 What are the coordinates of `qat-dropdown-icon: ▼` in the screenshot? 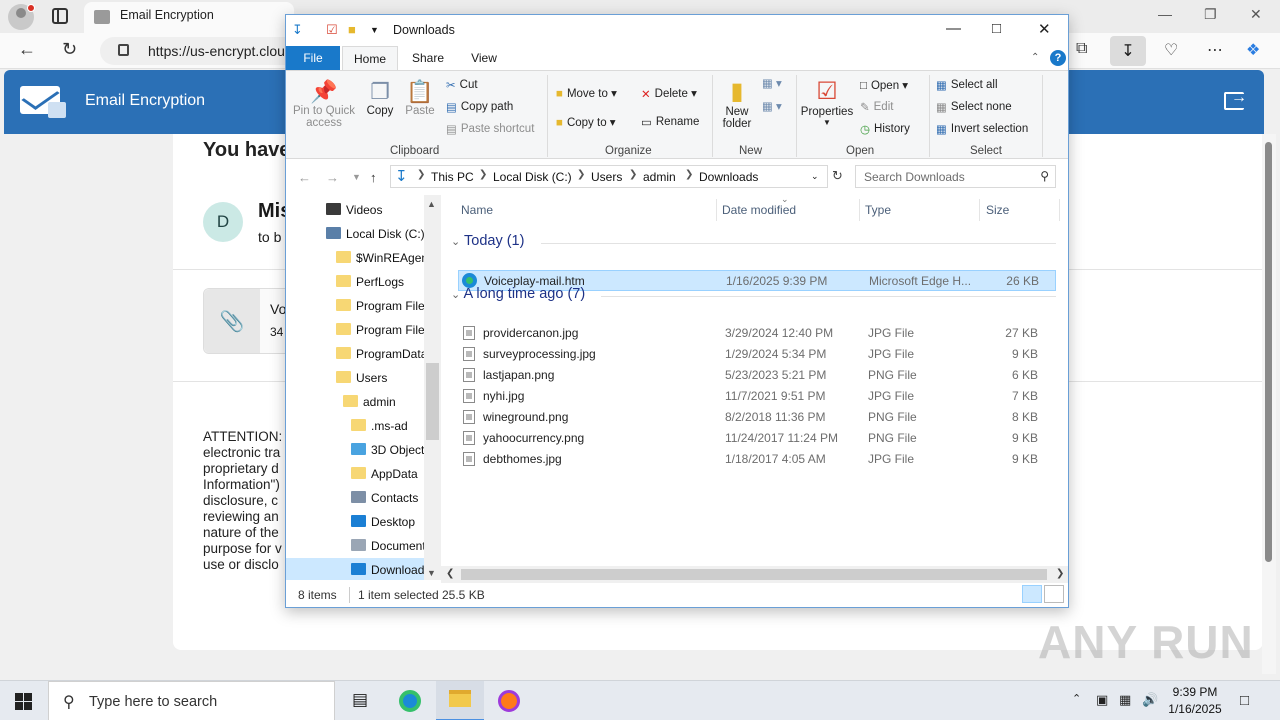 It's located at (374, 30).